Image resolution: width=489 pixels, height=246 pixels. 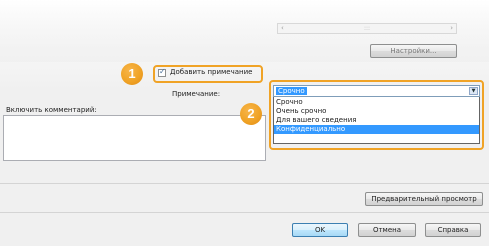 What do you see at coordinates (387, 230) in the screenshot?
I see `cancel-button: Отмена` at bounding box center [387, 230].